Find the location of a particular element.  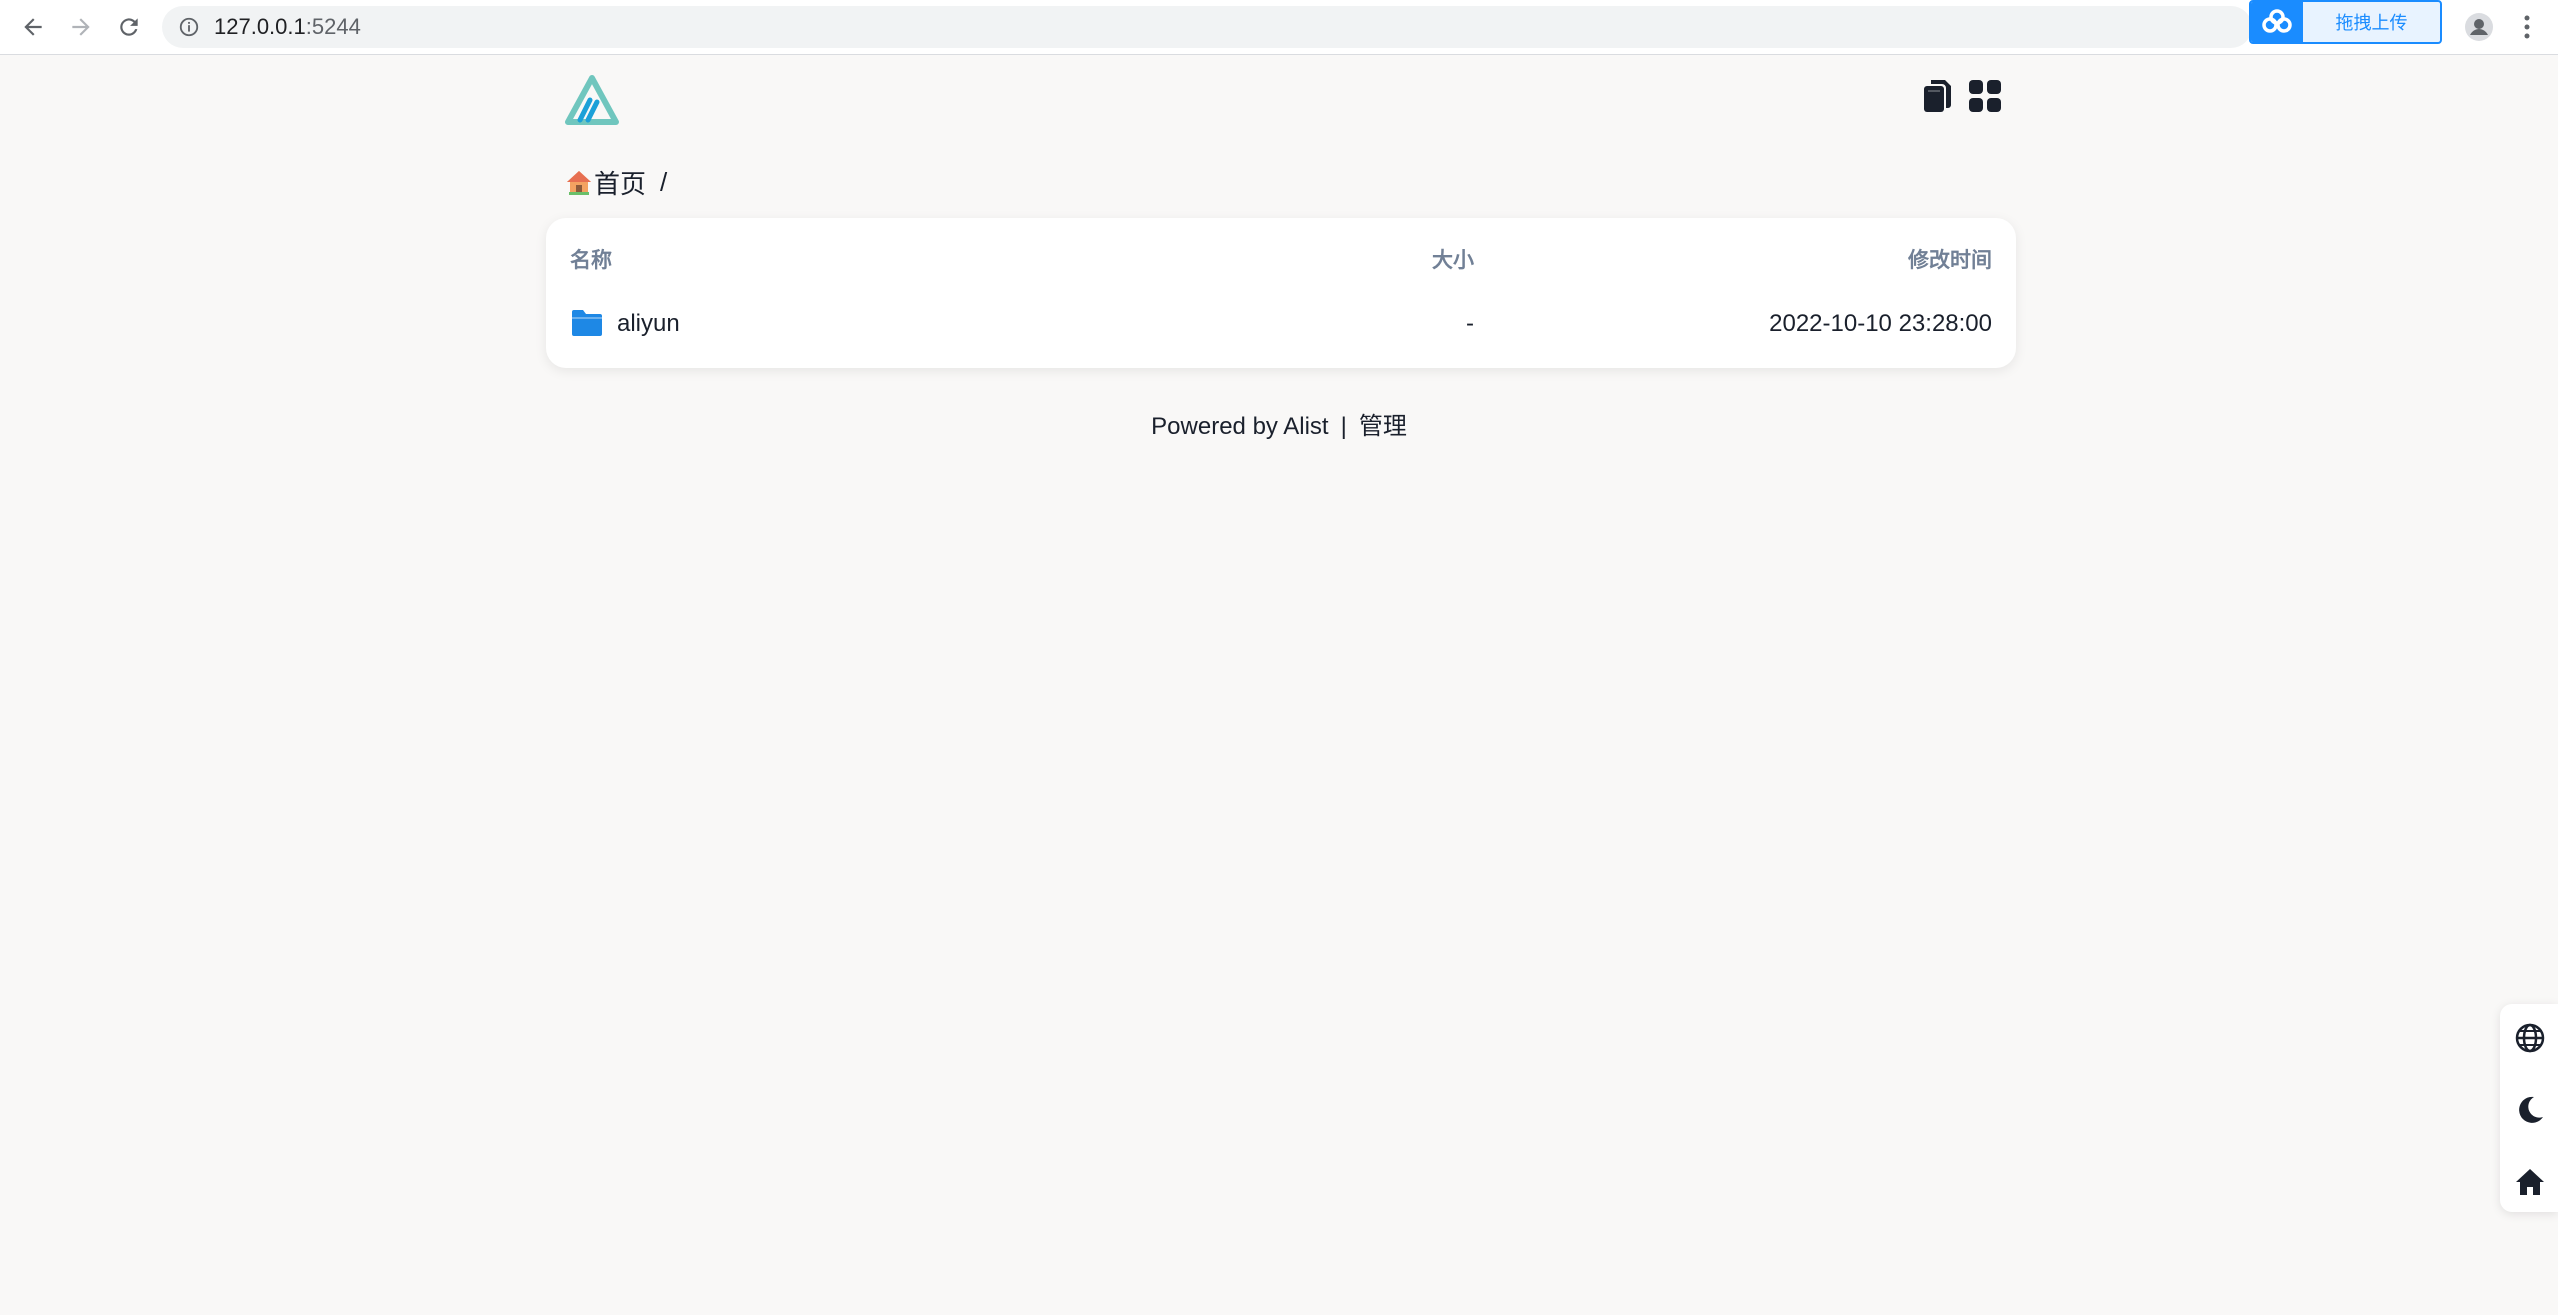

copy-link-button is located at coordinates (1937, 96).